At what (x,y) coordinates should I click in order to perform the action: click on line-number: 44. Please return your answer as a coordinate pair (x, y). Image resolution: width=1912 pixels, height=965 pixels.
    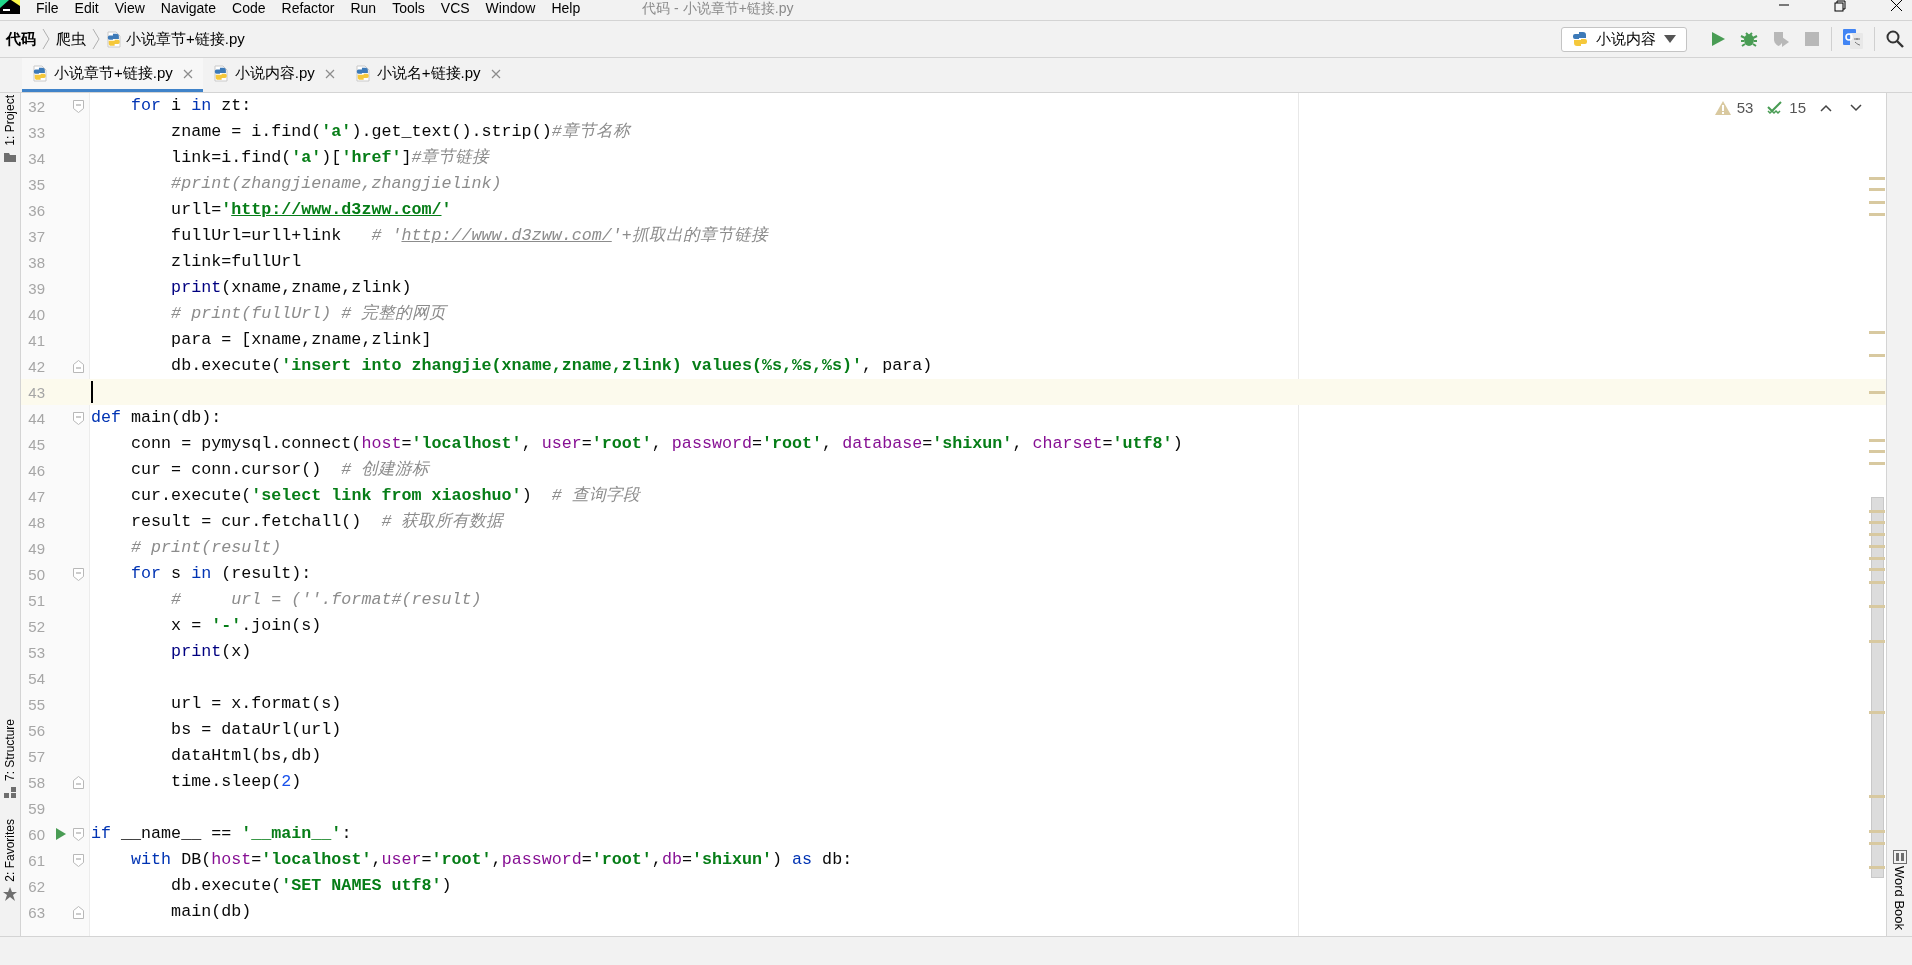
    Looking at the image, I should click on (36, 418).